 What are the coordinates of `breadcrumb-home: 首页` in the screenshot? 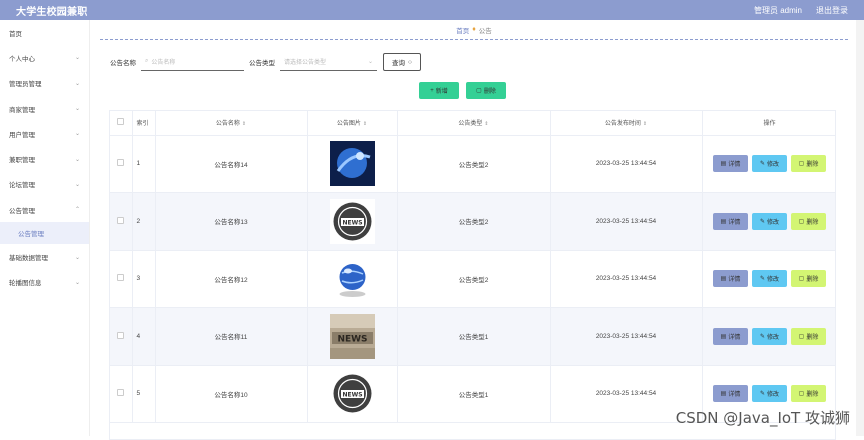 It's located at (462, 30).